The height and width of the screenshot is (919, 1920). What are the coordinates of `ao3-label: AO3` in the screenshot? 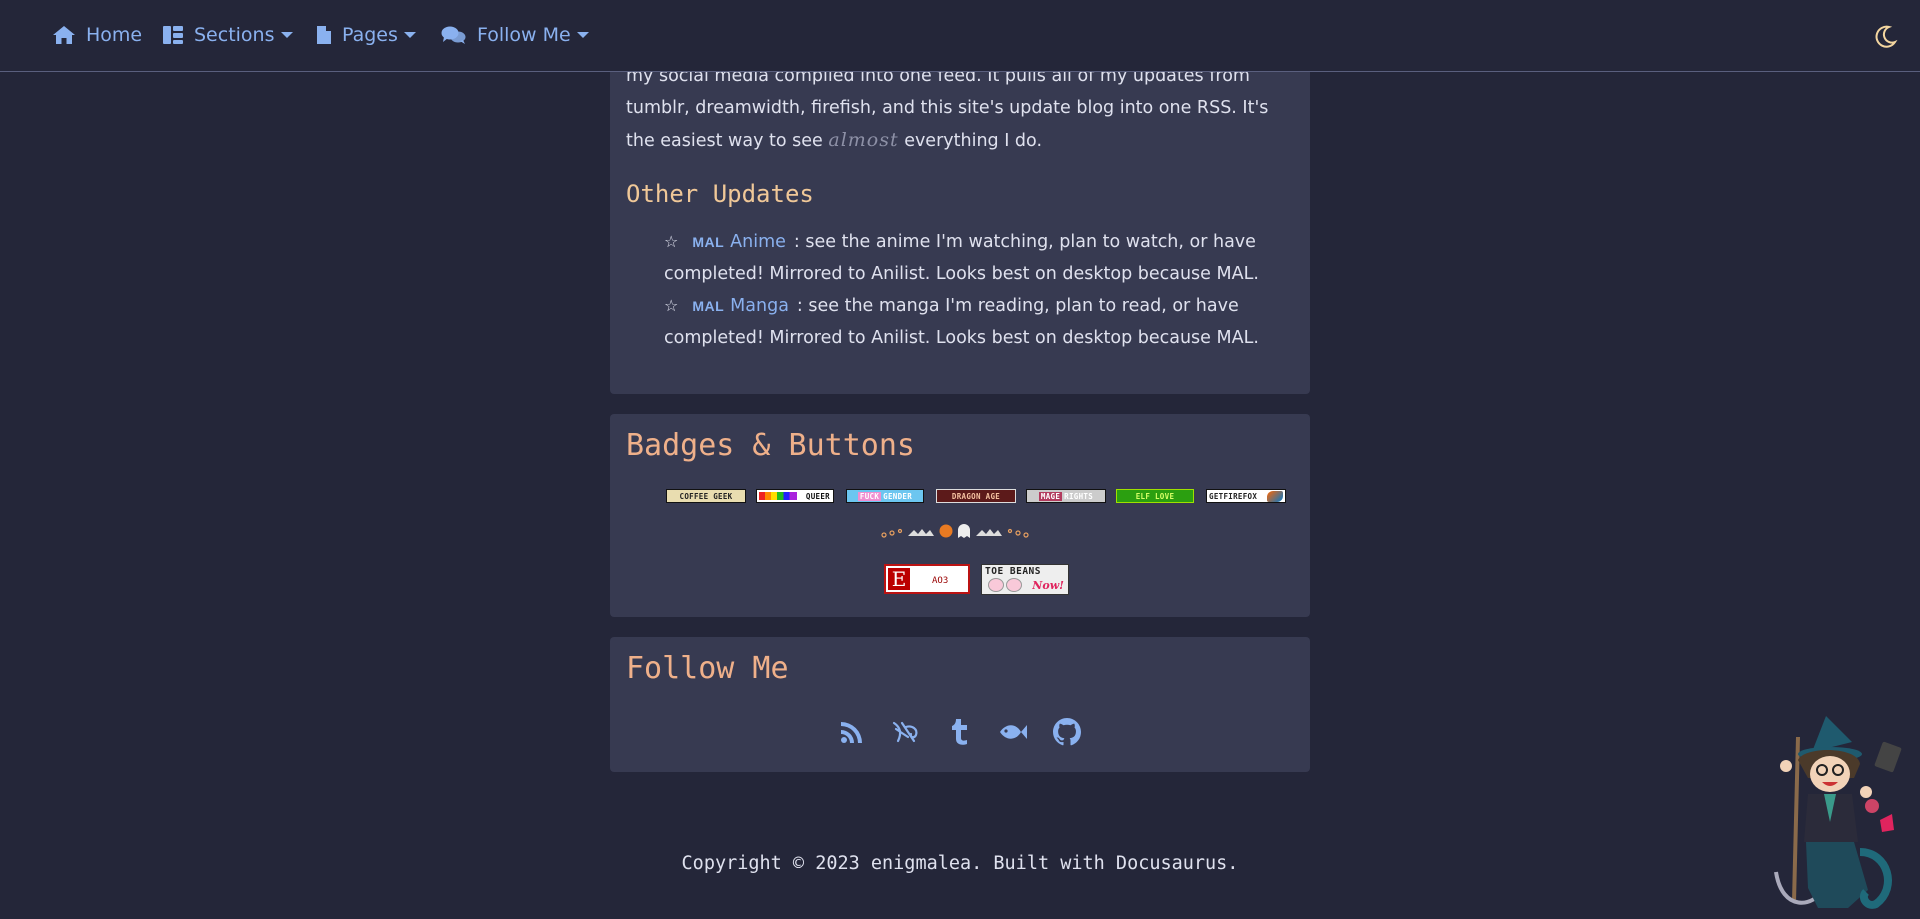 It's located at (940, 581).